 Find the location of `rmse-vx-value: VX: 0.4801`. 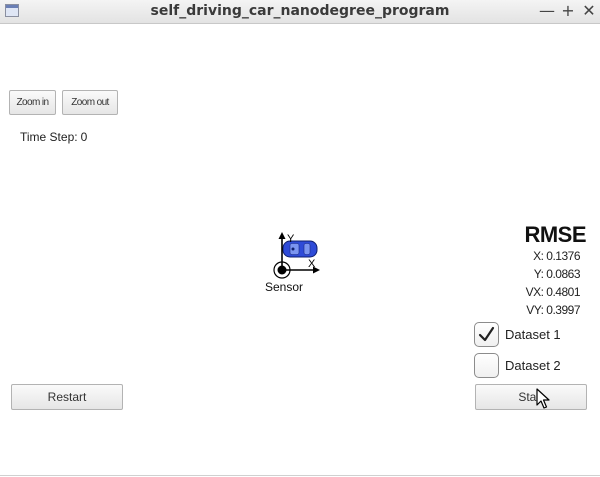

rmse-vx-value: VX: 0.4801 is located at coordinates (553, 292).